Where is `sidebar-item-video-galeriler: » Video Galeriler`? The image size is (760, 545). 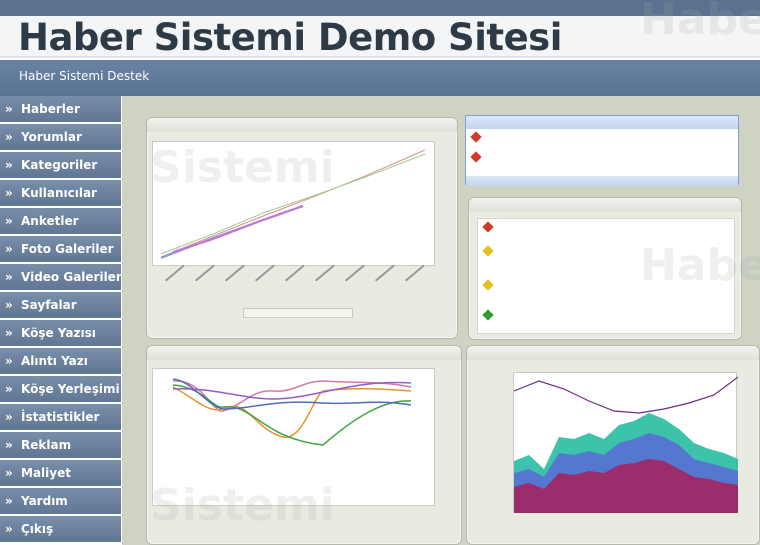
sidebar-item-video-galeriler: » Video Galeriler is located at coordinates (60, 277).